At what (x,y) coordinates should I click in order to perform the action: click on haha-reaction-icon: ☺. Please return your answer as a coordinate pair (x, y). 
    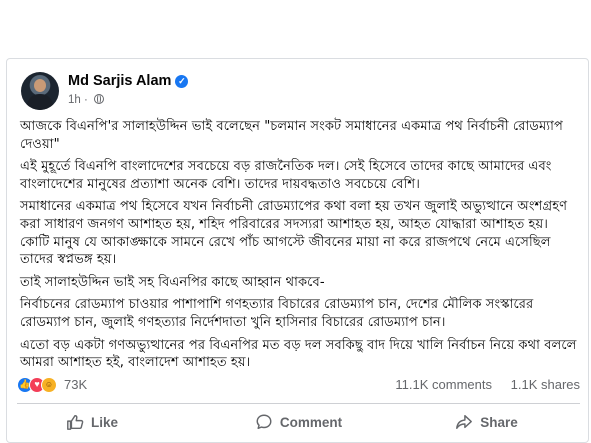
    Looking at the image, I should click on (49, 385).